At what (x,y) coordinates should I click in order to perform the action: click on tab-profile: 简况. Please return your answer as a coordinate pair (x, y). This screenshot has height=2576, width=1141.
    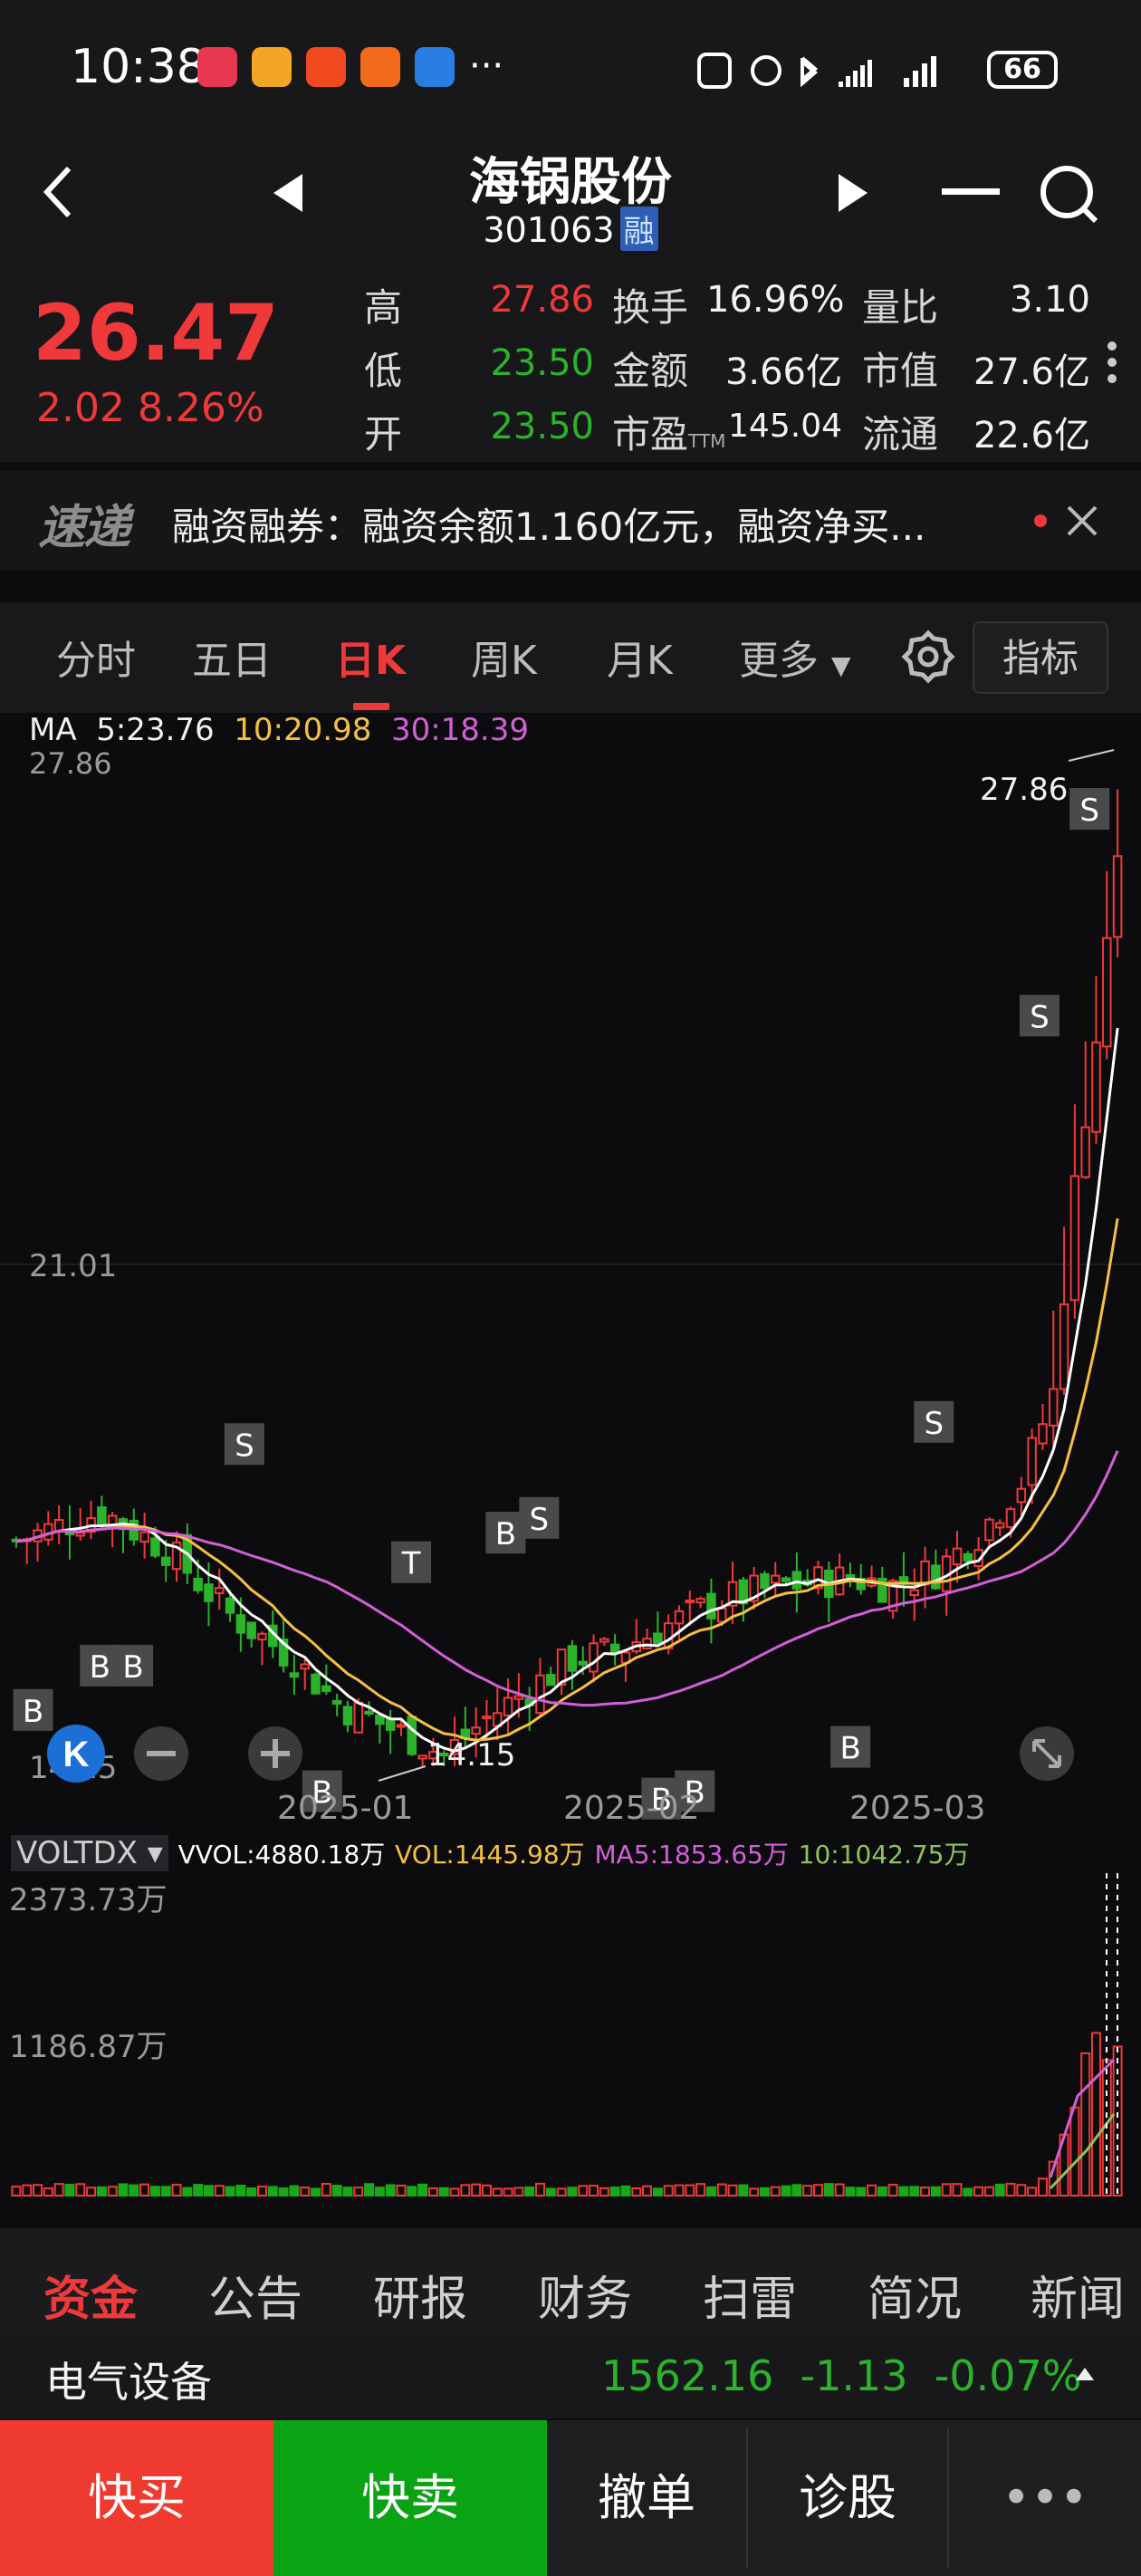
    Looking at the image, I should click on (915, 2295).